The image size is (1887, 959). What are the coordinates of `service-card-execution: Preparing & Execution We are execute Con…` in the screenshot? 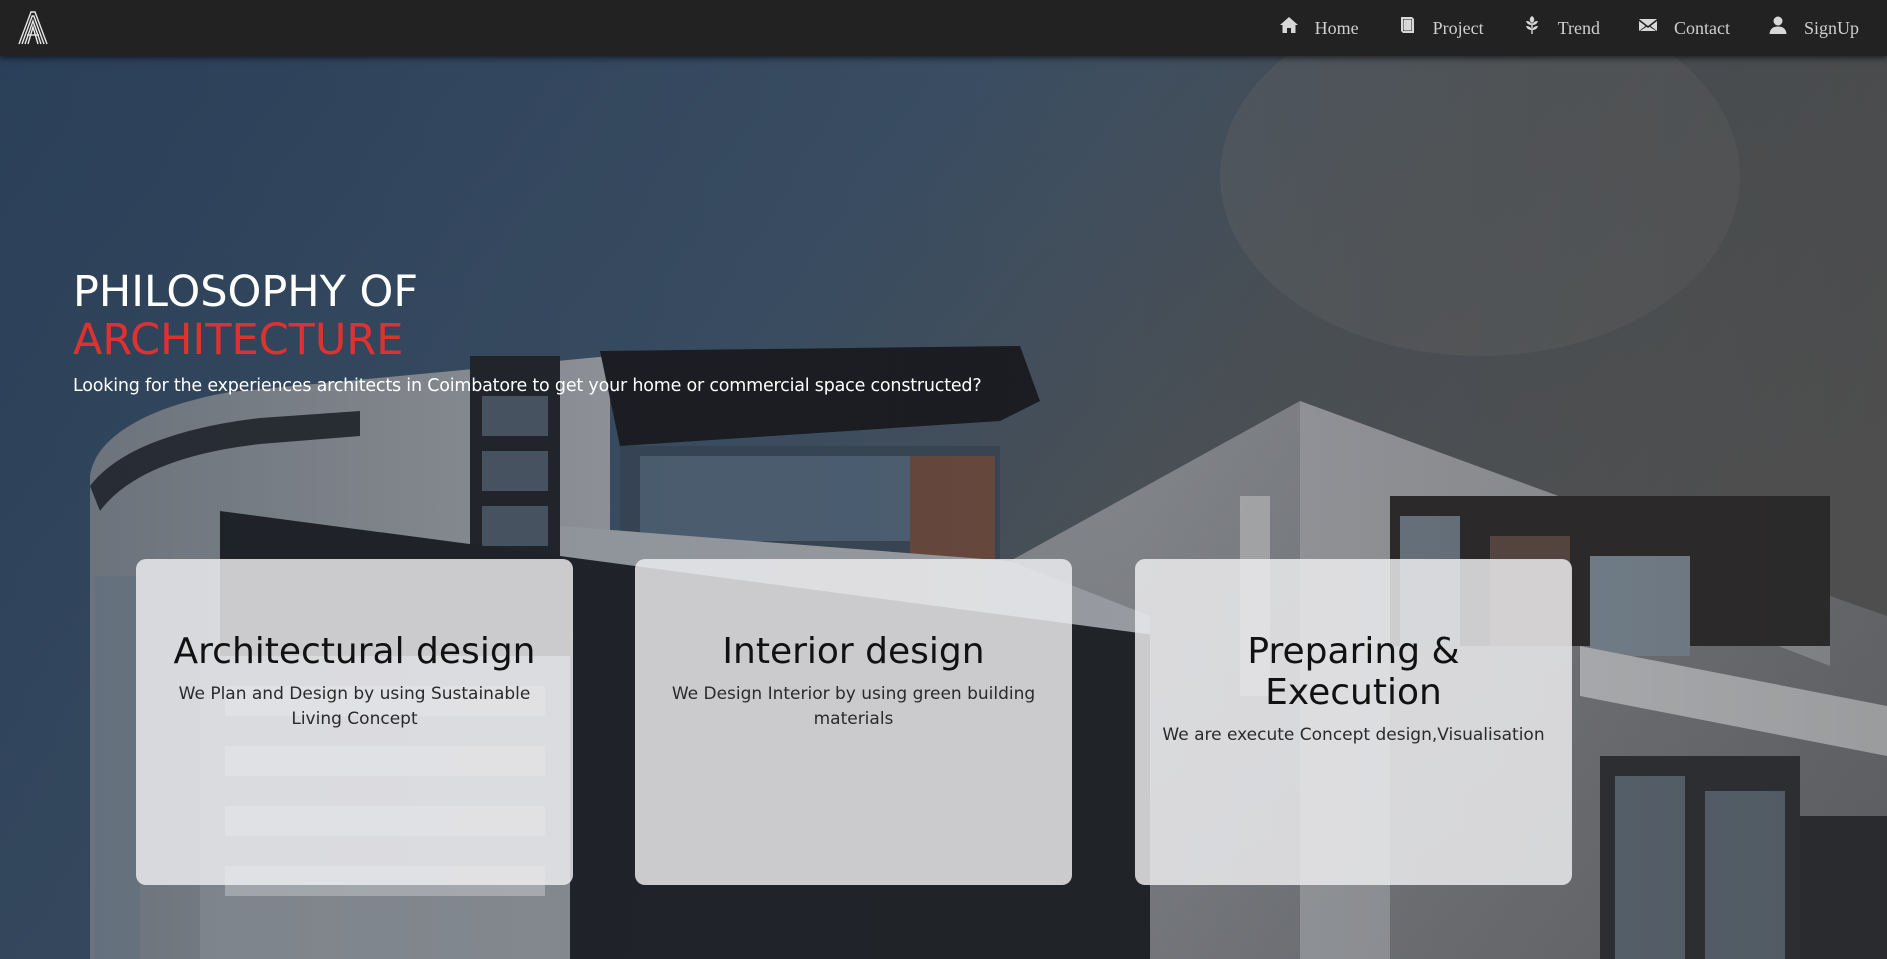 It's located at (1353, 722).